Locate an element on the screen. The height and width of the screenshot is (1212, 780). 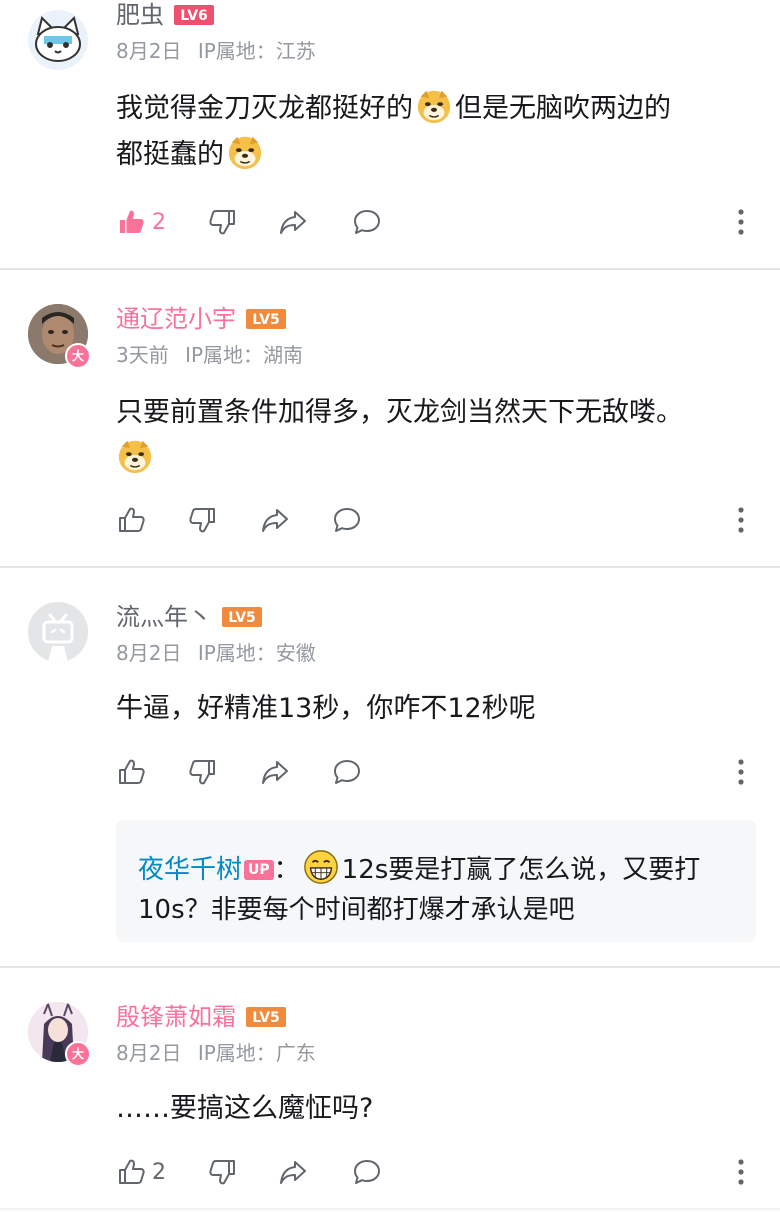
comment-meta: 8月2日 IP属地：安徽 is located at coordinates (216, 653).